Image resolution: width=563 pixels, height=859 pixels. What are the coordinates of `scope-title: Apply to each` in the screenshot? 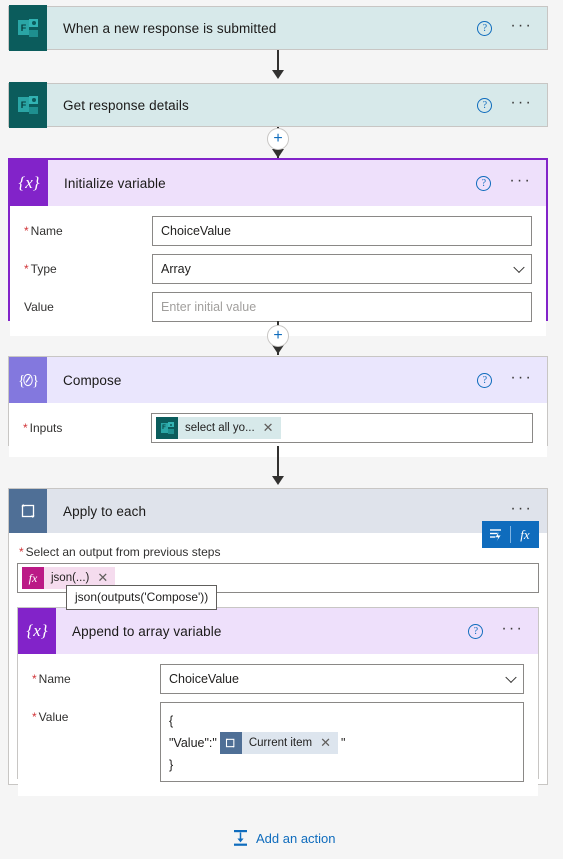 It's located at (105, 511).